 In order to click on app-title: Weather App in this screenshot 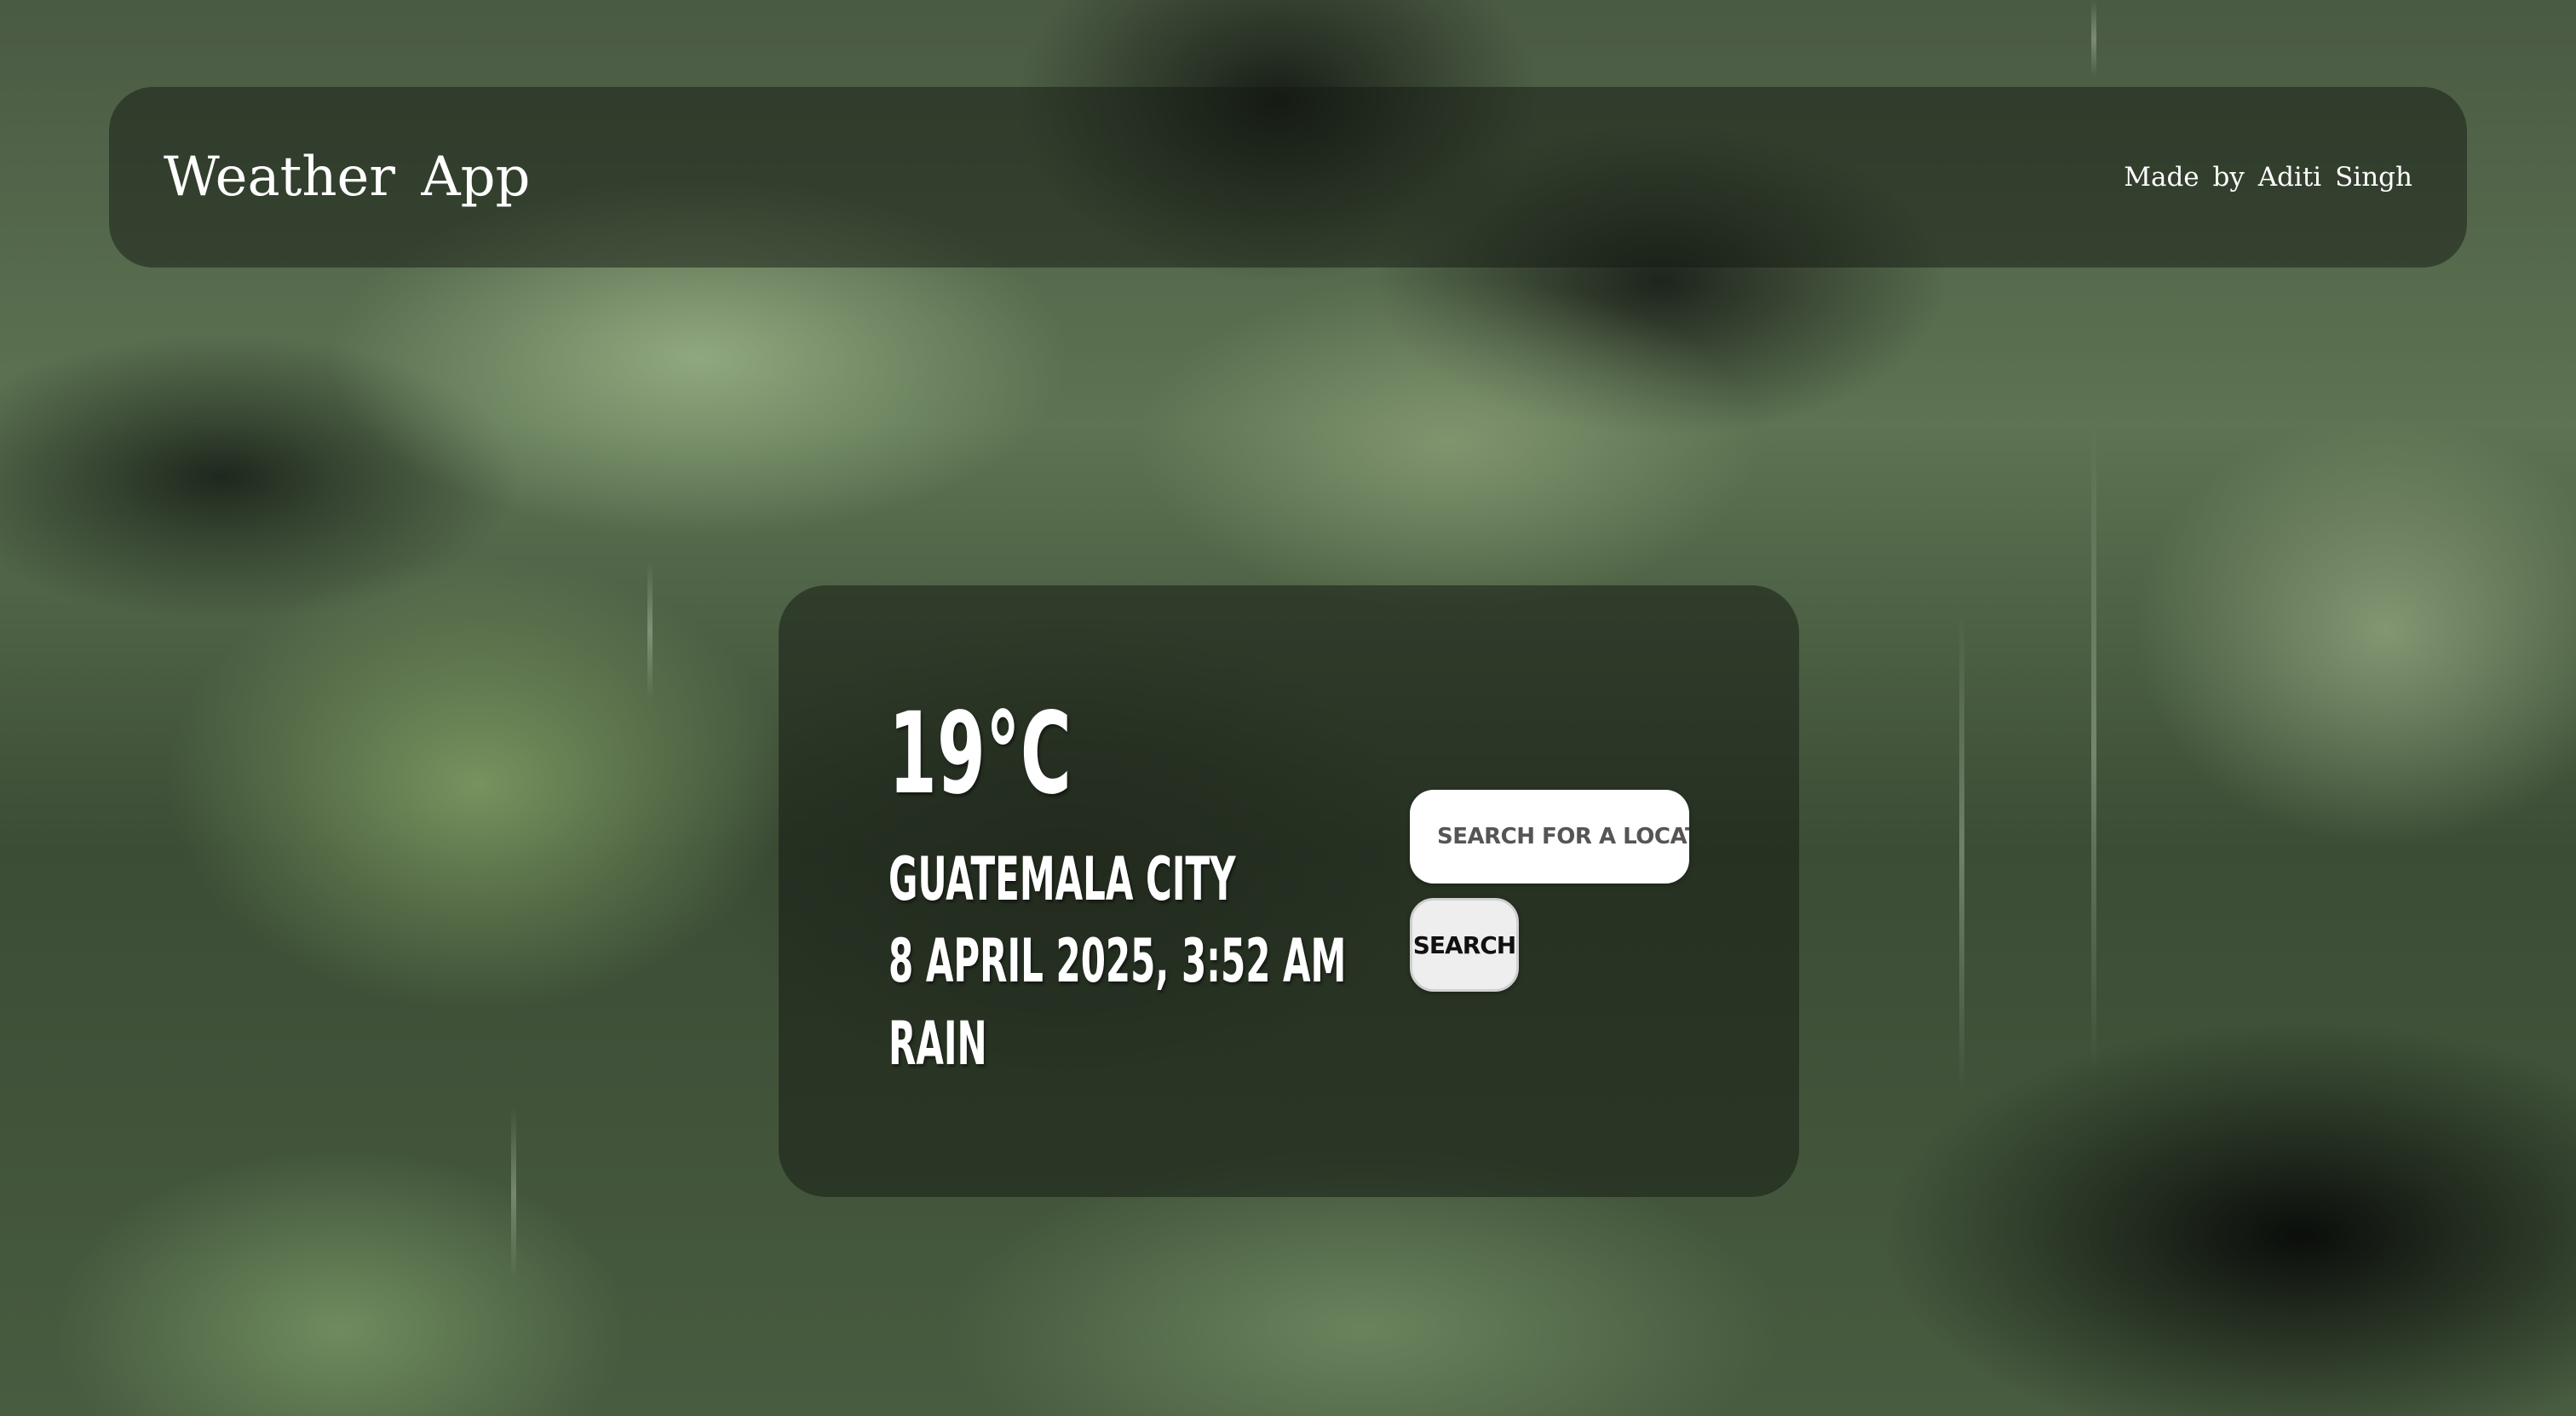, I will do `click(348, 177)`.